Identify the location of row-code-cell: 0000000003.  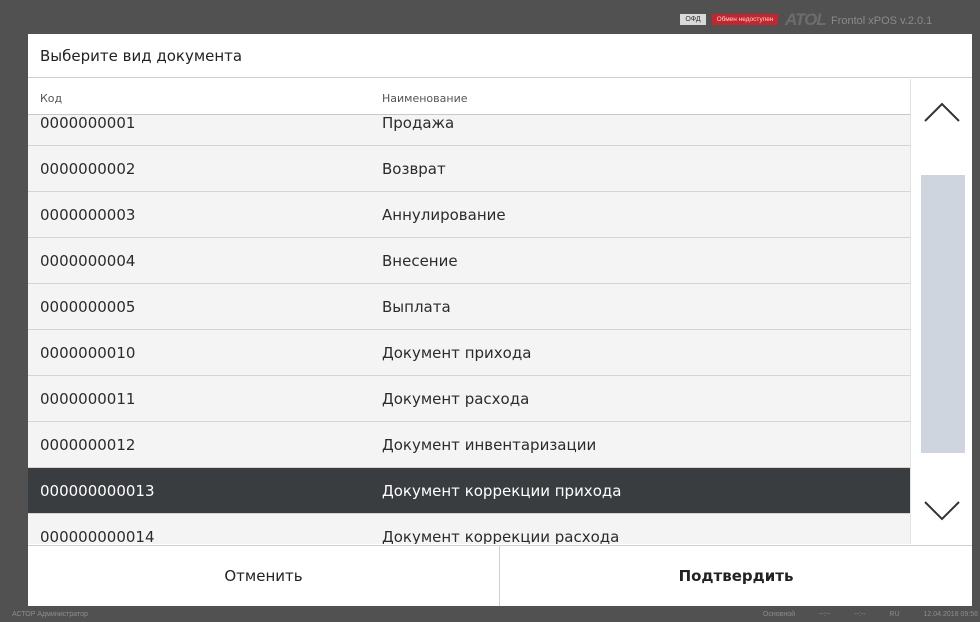
(88, 215).